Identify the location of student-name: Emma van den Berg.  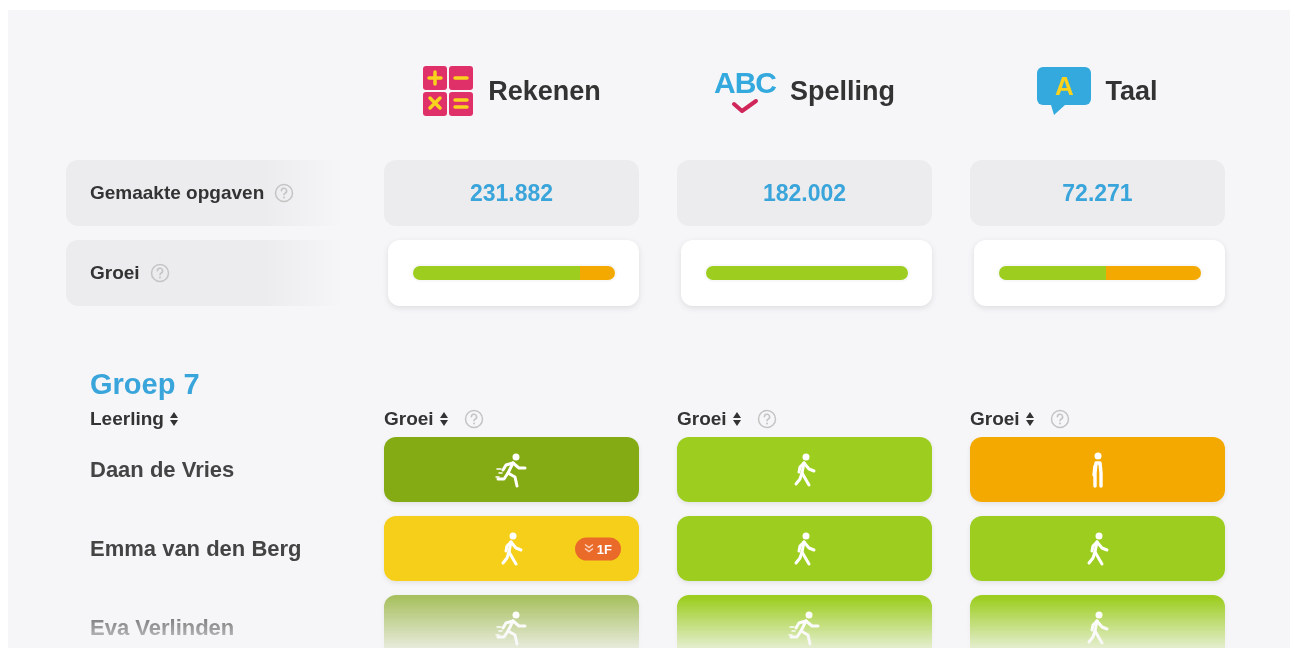
(196, 548).